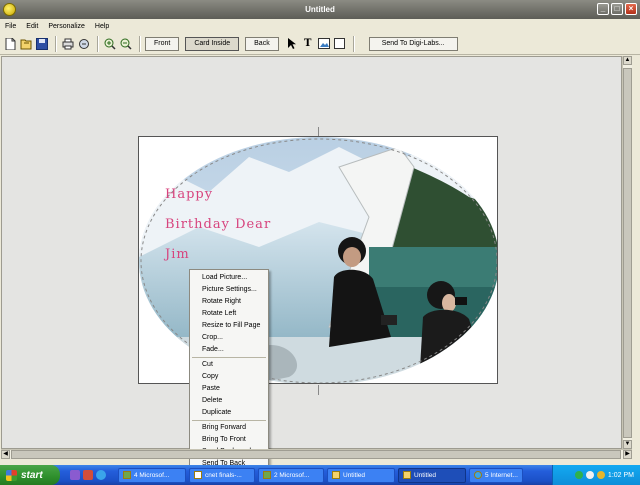 The image size is (640, 485). I want to click on menu-edit: Edit, so click(32, 26).